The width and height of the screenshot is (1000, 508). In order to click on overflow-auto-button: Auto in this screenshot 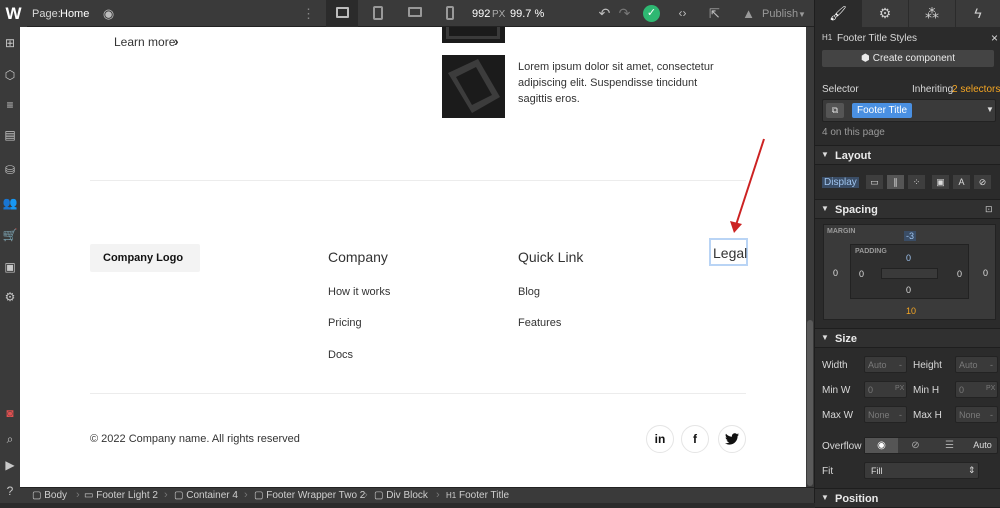, I will do `click(982, 445)`.